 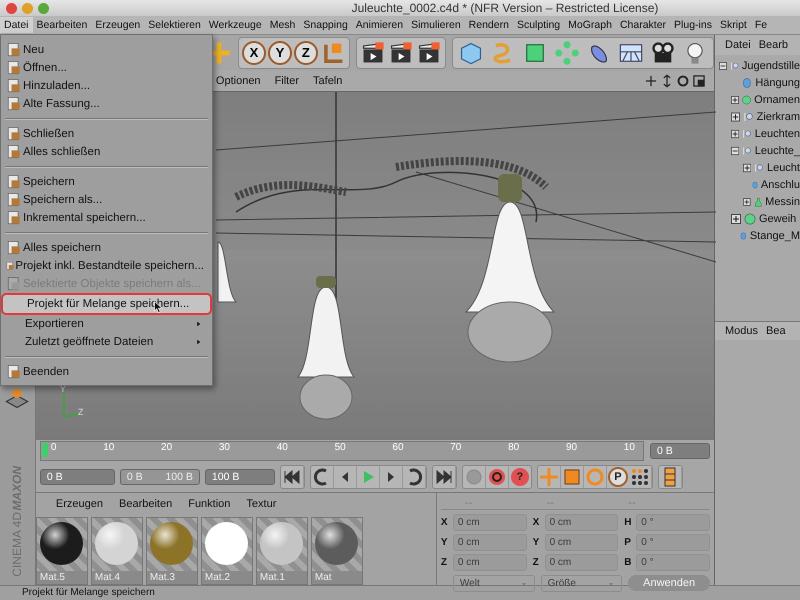 What do you see at coordinates (280, 52) in the screenshot?
I see `axis-lock-button: Y` at bounding box center [280, 52].